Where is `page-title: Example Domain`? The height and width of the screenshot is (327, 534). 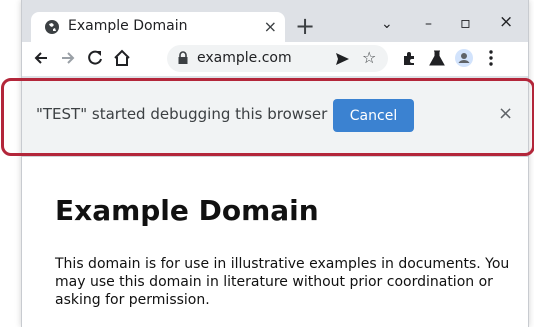
page-title: Example Domain is located at coordinates (187, 210).